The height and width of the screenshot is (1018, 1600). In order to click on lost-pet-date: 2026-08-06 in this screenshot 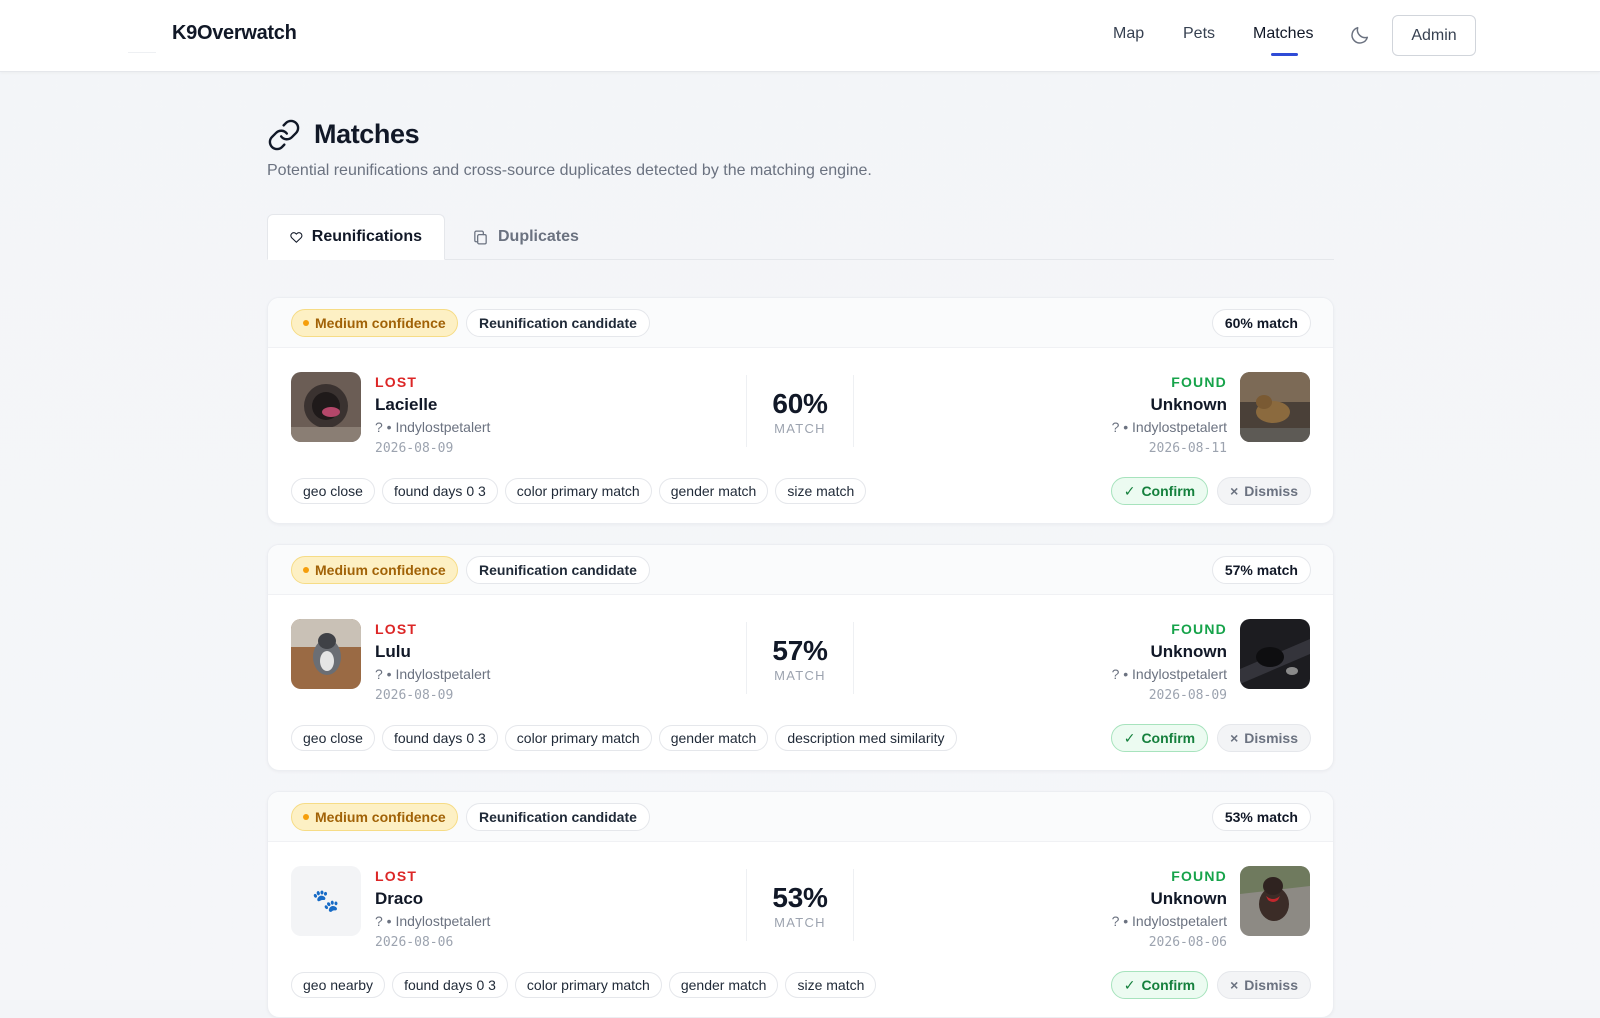, I will do `click(414, 942)`.